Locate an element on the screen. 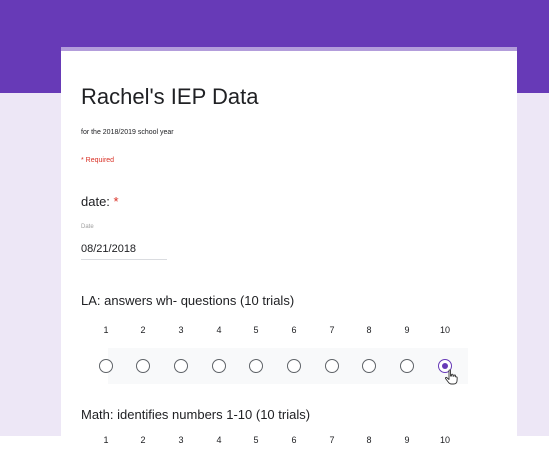 The height and width of the screenshot is (466, 549). math-scale-label-5: 5 is located at coordinates (256, 440).